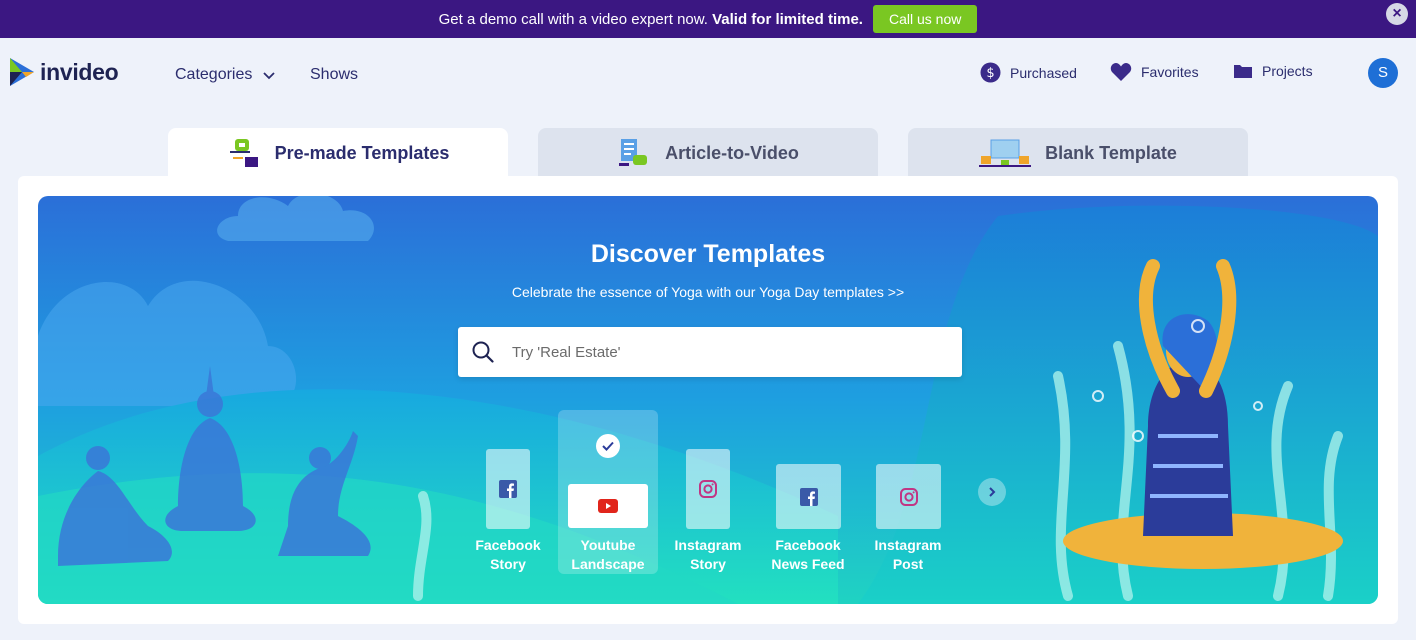 Image resolution: width=1416 pixels, height=640 pixels. I want to click on logo-text: invideo, so click(79, 71).